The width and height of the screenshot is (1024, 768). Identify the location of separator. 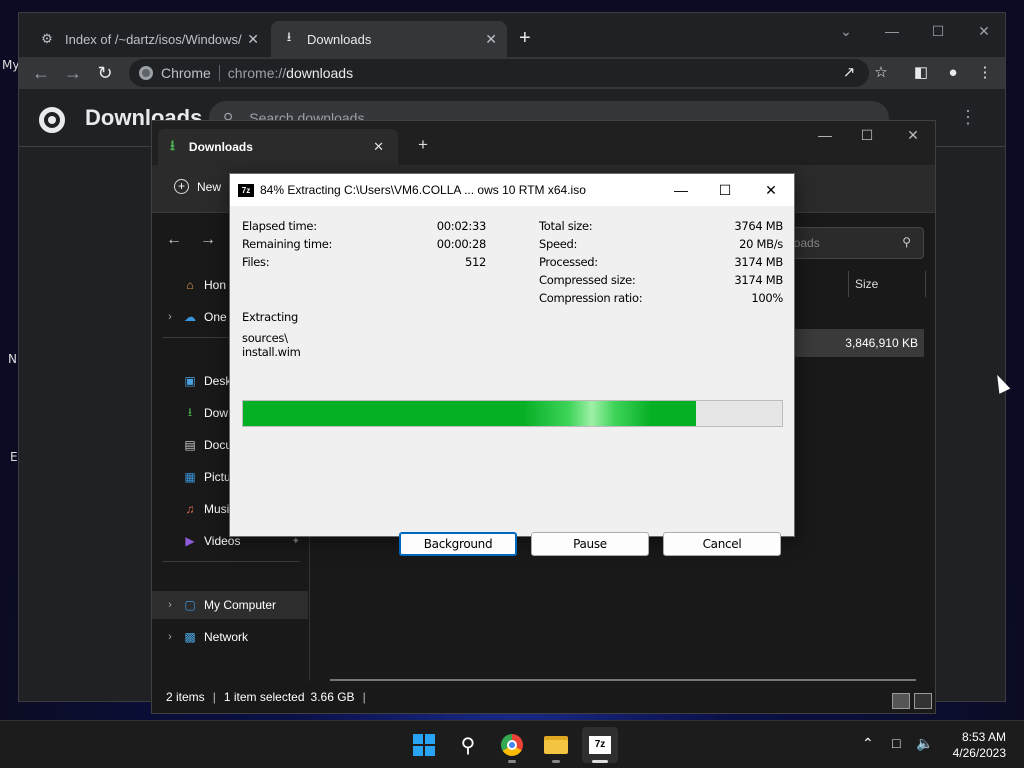
(219, 73).